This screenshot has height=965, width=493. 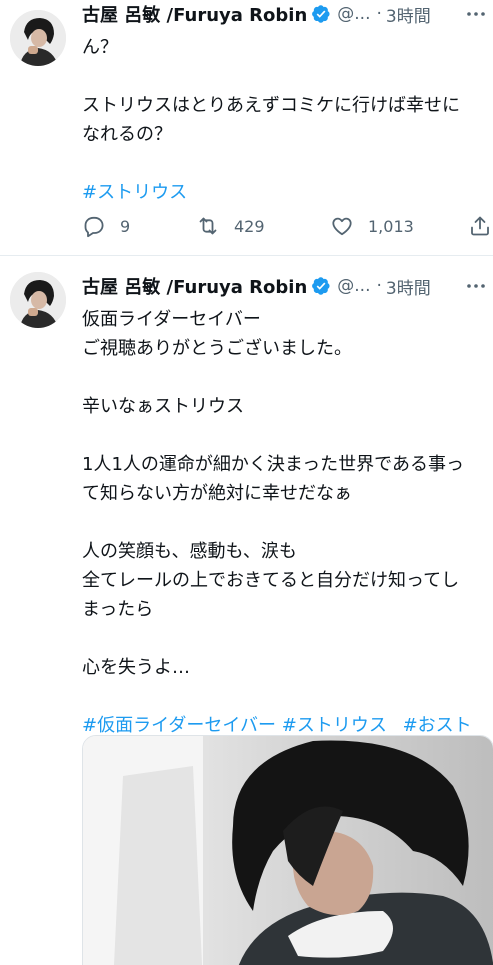 I want to click on like-button: 1,013, so click(x=372, y=226).